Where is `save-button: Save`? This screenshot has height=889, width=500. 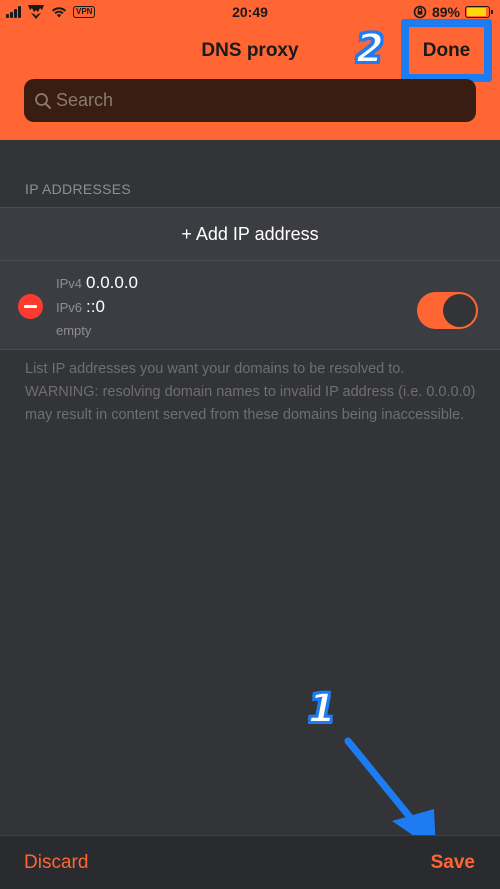
save-button: Save is located at coordinates (453, 863).